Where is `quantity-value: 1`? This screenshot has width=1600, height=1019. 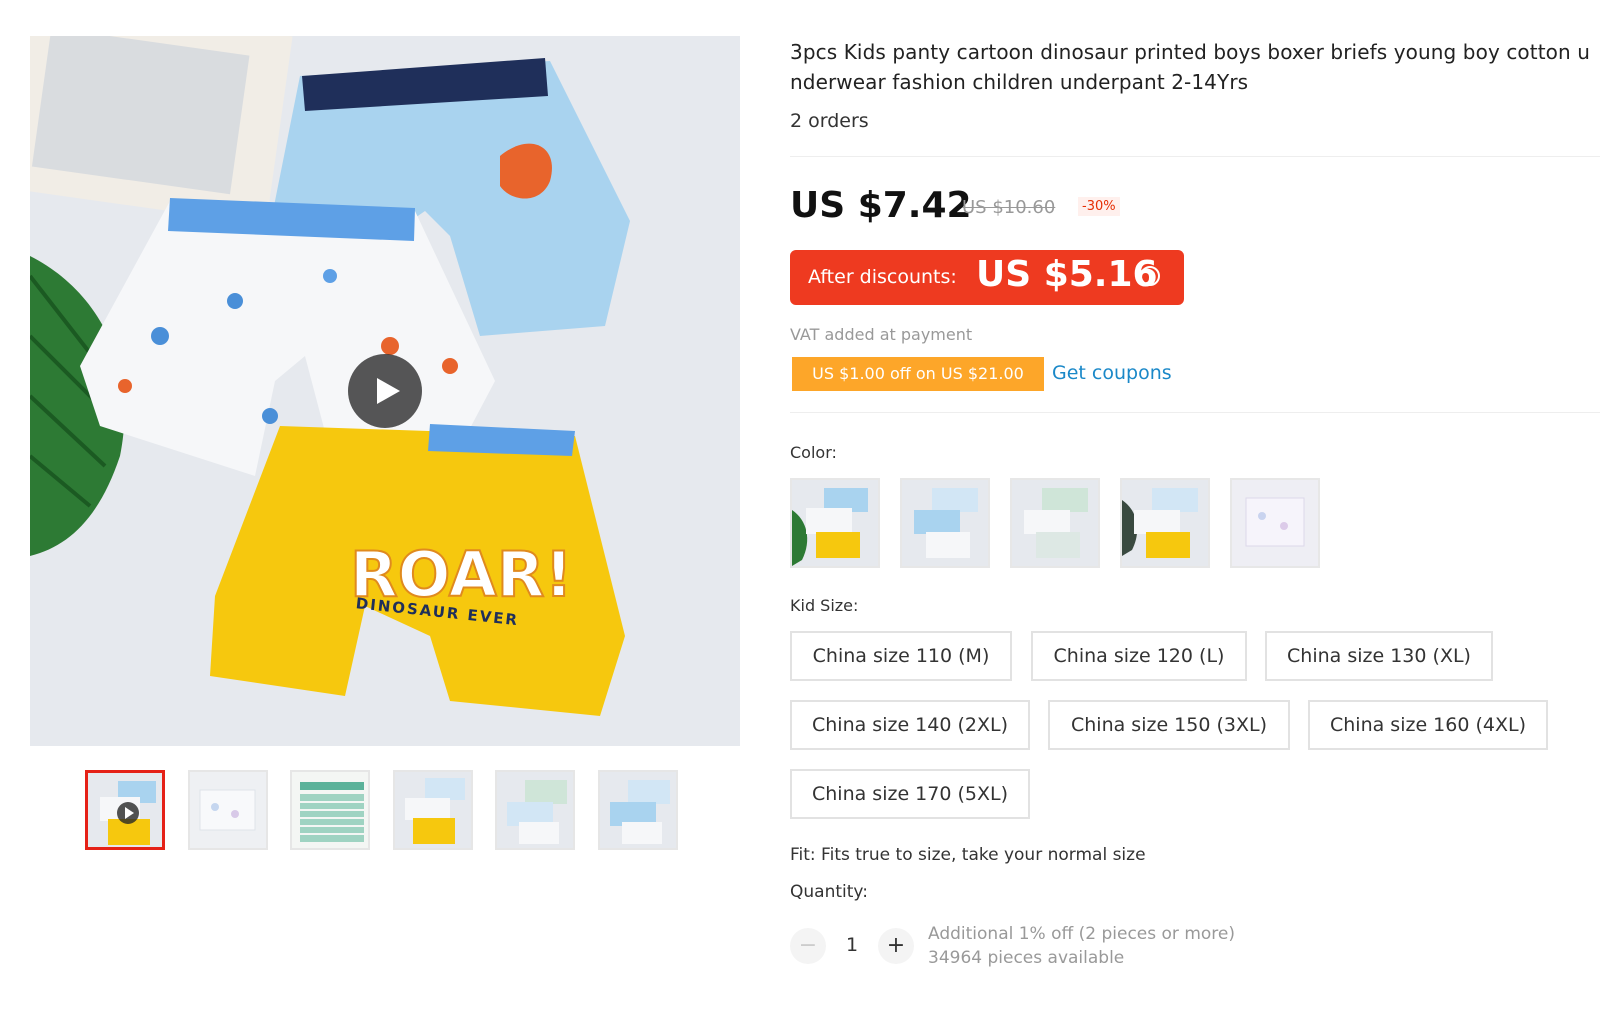 quantity-value: 1 is located at coordinates (852, 945).